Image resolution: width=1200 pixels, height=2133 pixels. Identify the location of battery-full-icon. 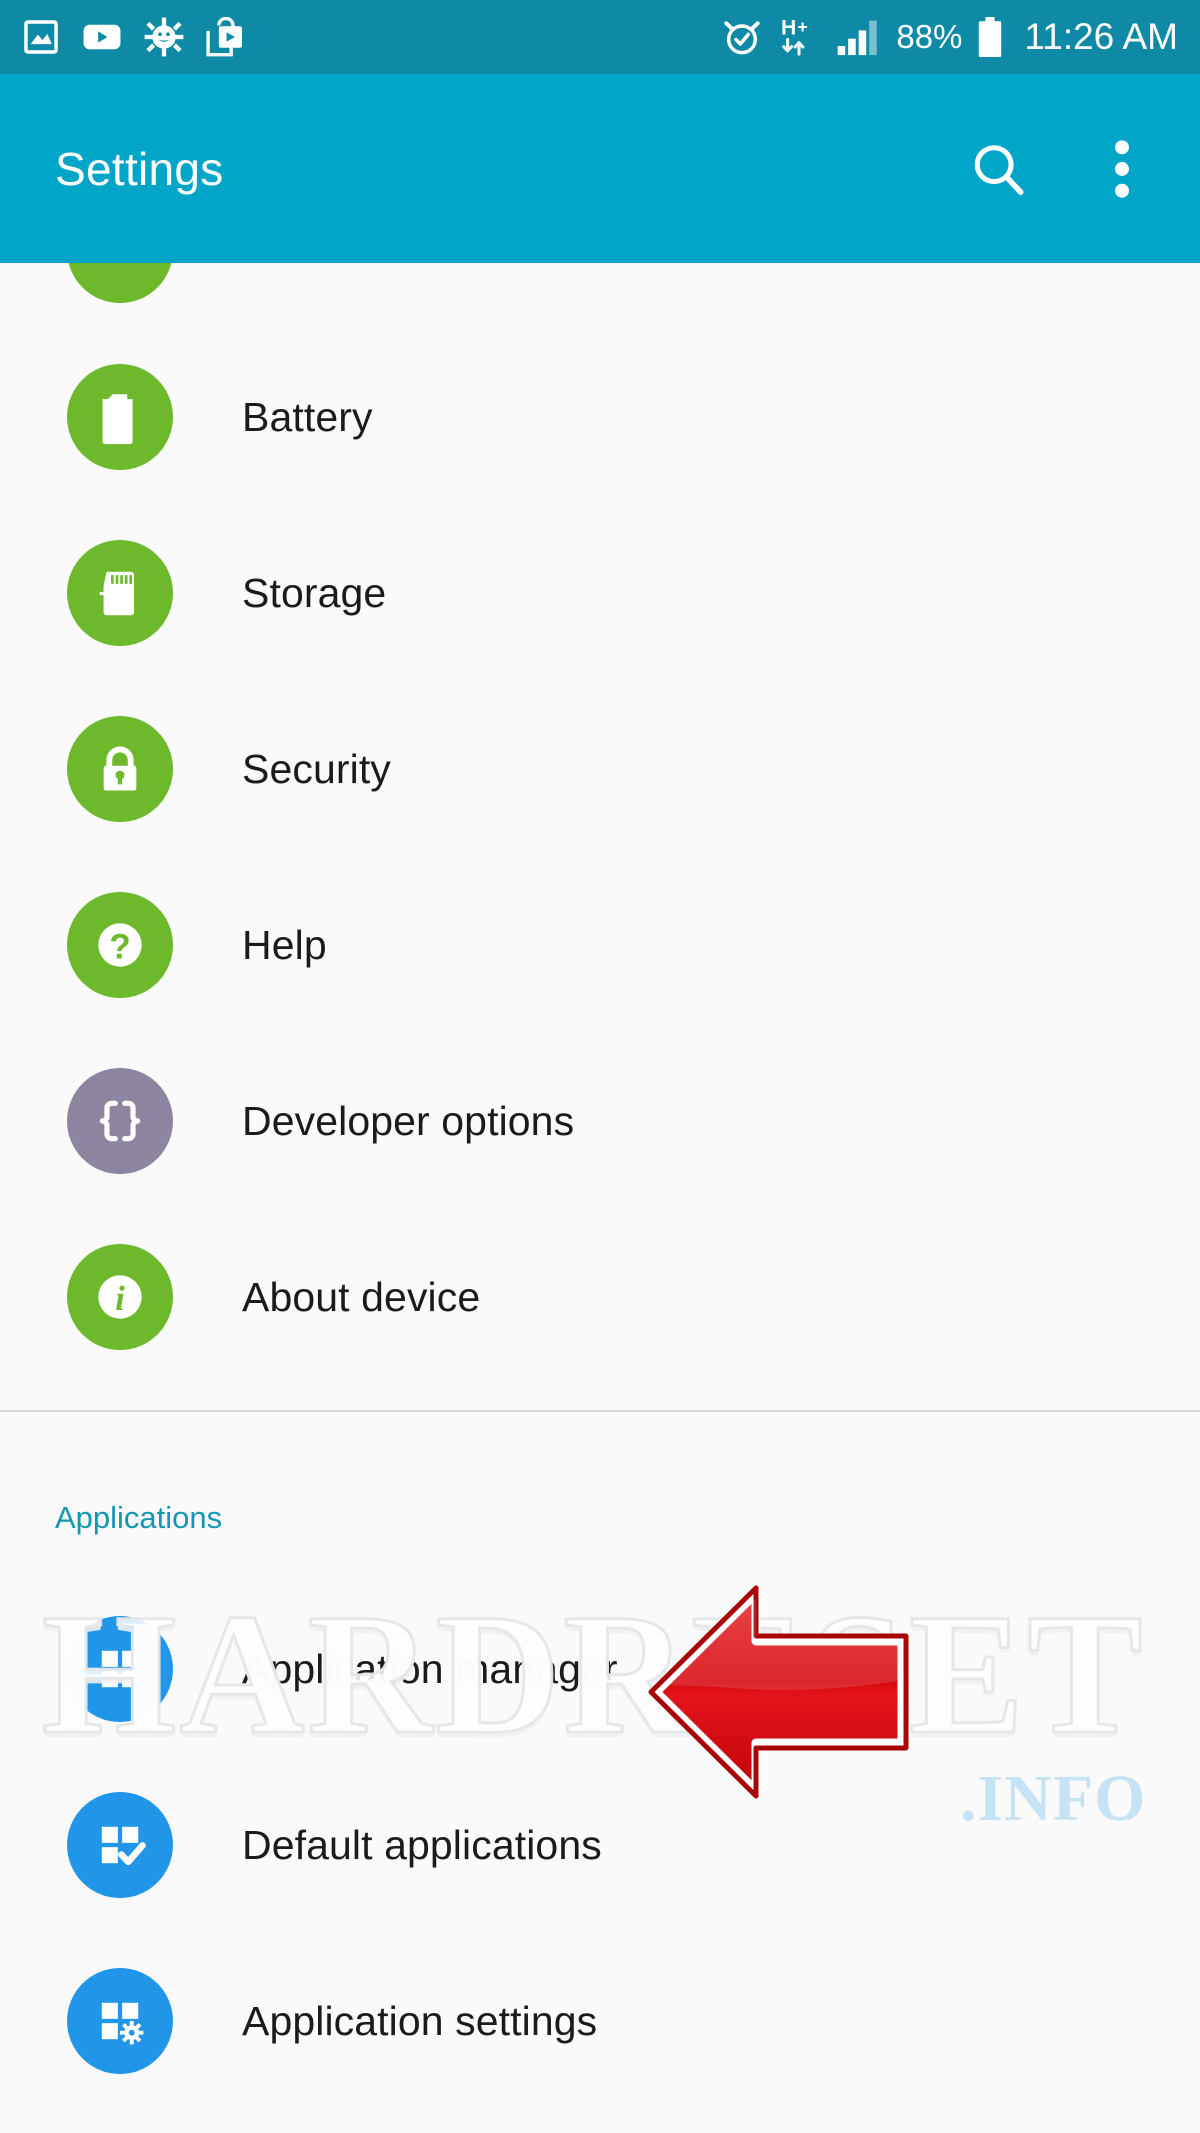
(990, 37).